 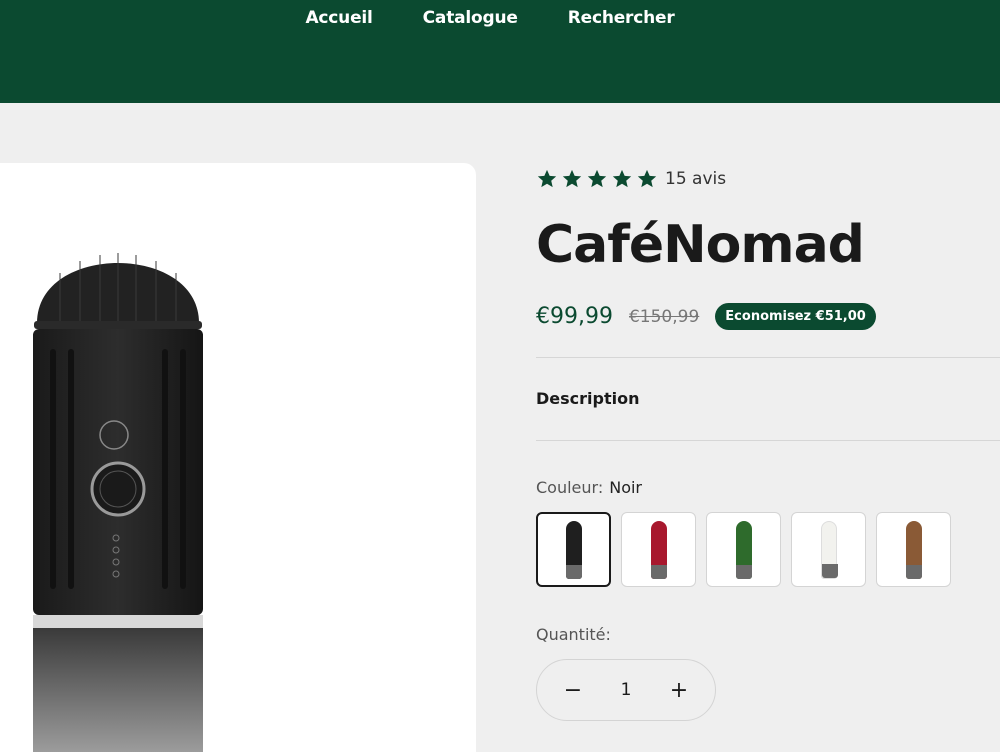 I want to click on product-title: CaféNomad, so click(x=700, y=245).